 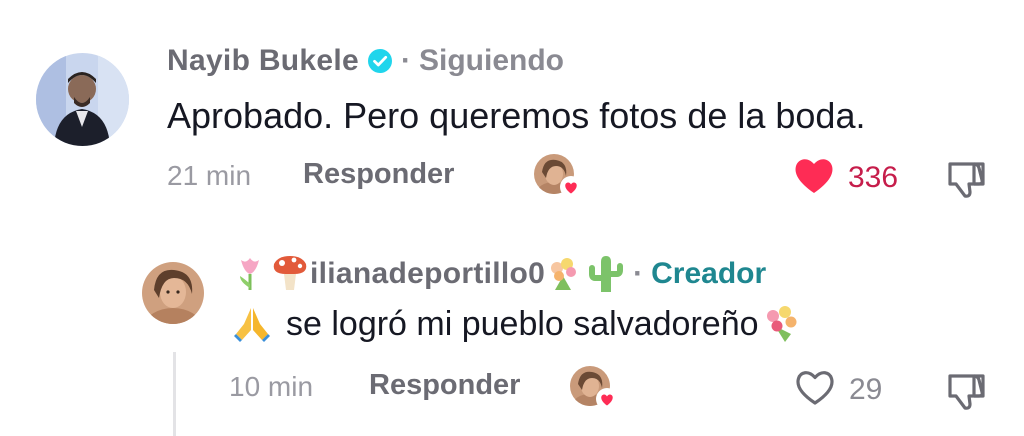 What do you see at coordinates (781, 324) in the screenshot?
I see `bouquet-emoji` at bounding box center [781, 324].